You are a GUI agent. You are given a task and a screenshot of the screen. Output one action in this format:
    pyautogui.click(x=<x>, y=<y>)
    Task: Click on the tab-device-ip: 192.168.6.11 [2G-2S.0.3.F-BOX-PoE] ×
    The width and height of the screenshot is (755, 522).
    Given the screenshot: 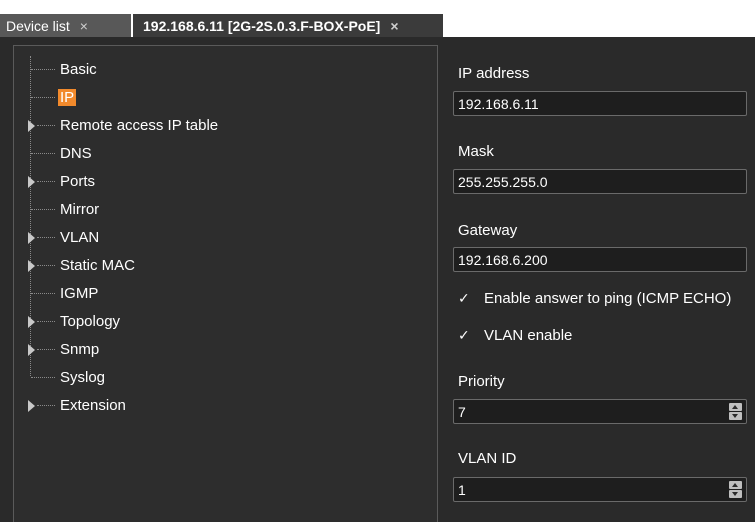 What is the action you would take?
    pyautogui.click(x=288, y=25)
    